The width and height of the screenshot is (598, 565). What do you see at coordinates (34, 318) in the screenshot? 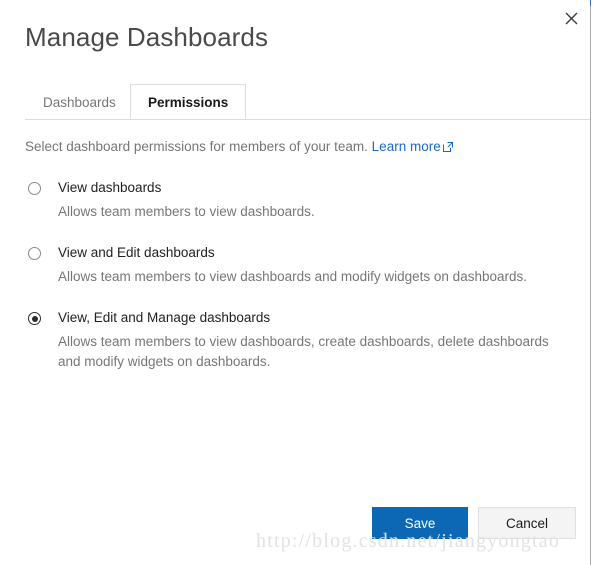
I see `radio-view-edit-and-manage-dashboards` at bounding box center [34, 318].